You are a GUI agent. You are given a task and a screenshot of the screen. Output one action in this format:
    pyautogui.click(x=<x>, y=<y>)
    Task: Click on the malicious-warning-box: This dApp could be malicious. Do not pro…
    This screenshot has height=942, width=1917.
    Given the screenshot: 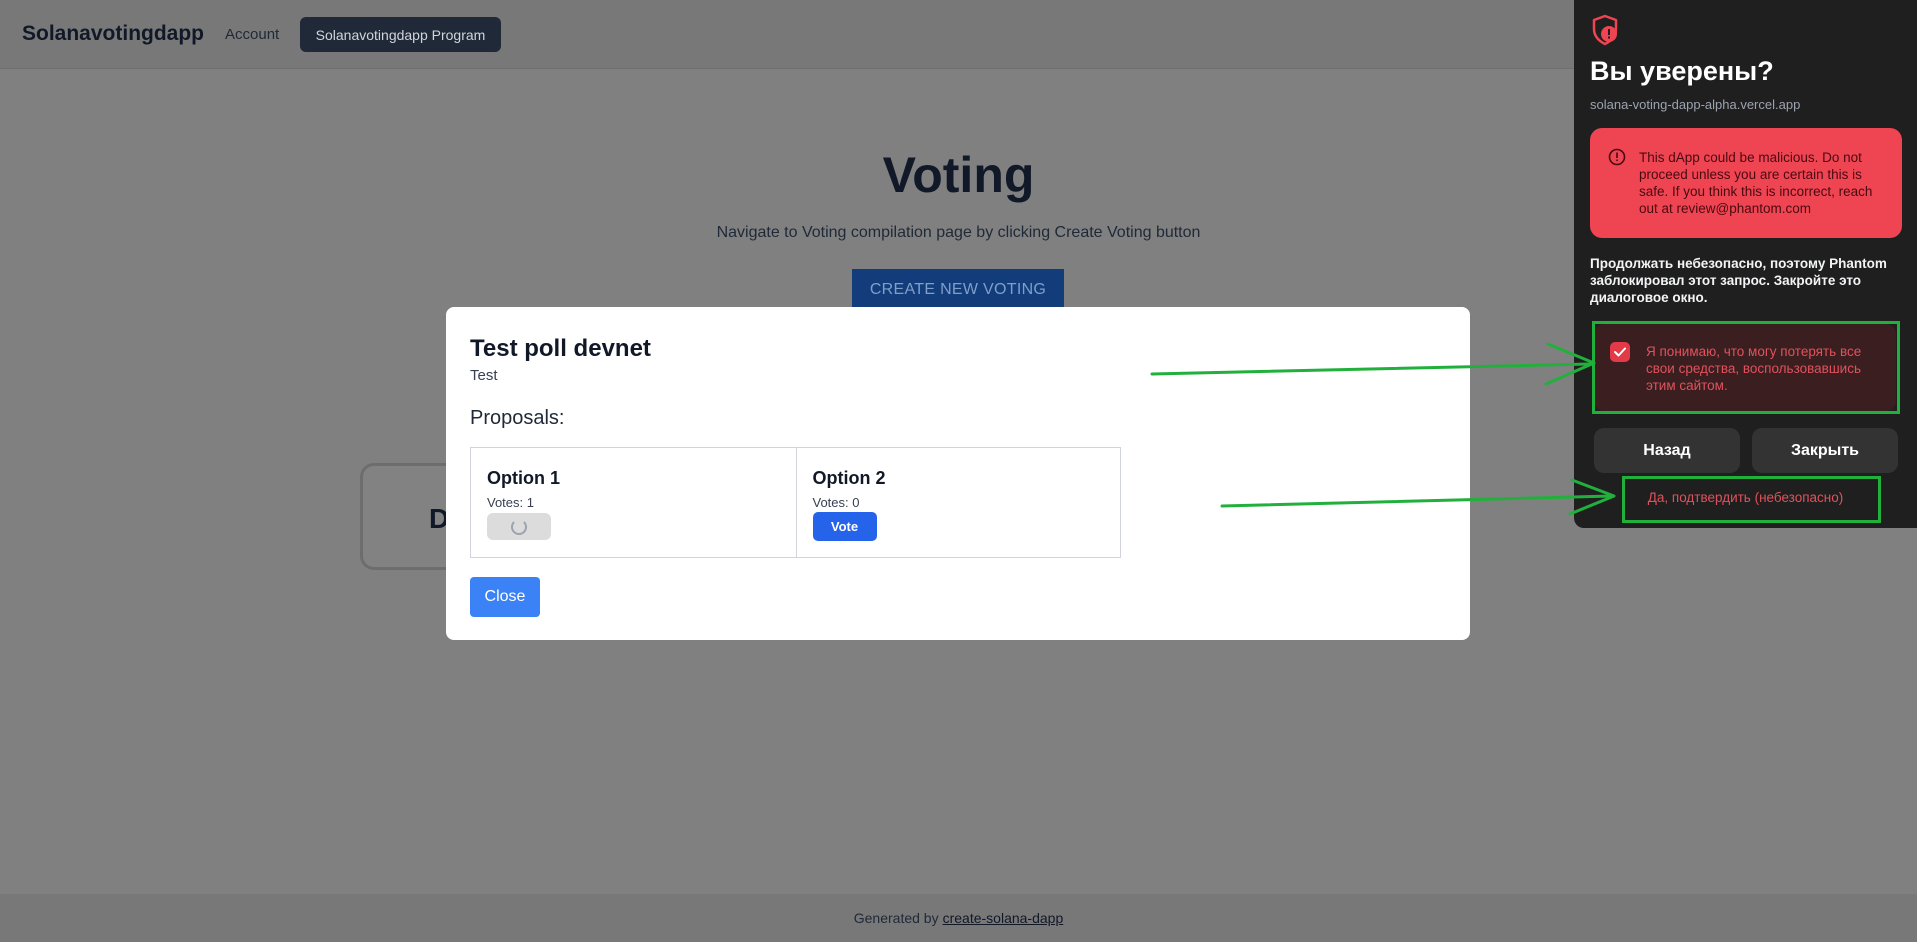 What is the action you would take?
    pyautogui.click(x=1746, y=183)
    